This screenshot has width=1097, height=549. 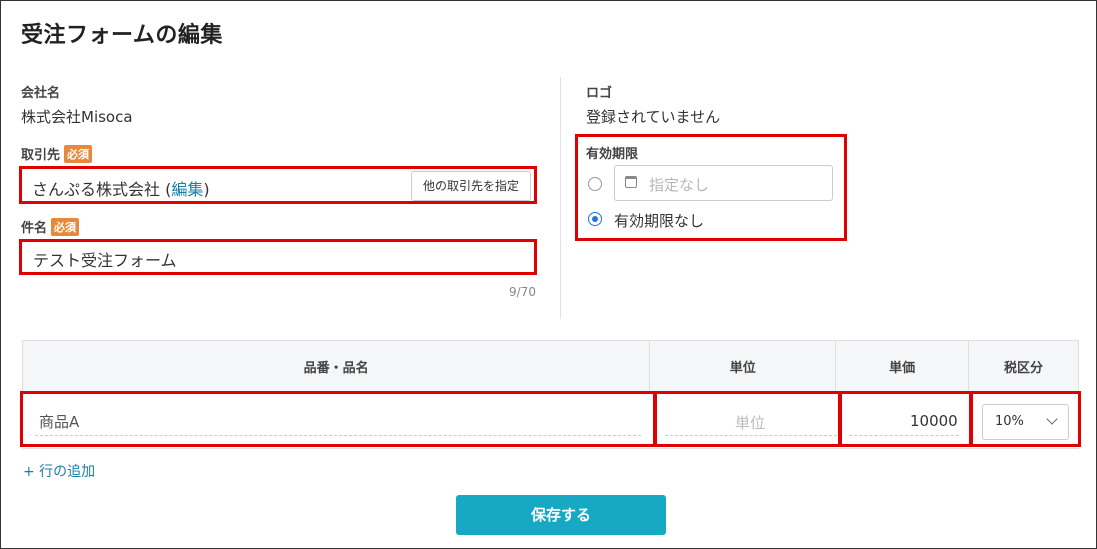 I want to click on table-header-row: 品番・品名 単位 単価 税区分, so click(x=550, y=366).